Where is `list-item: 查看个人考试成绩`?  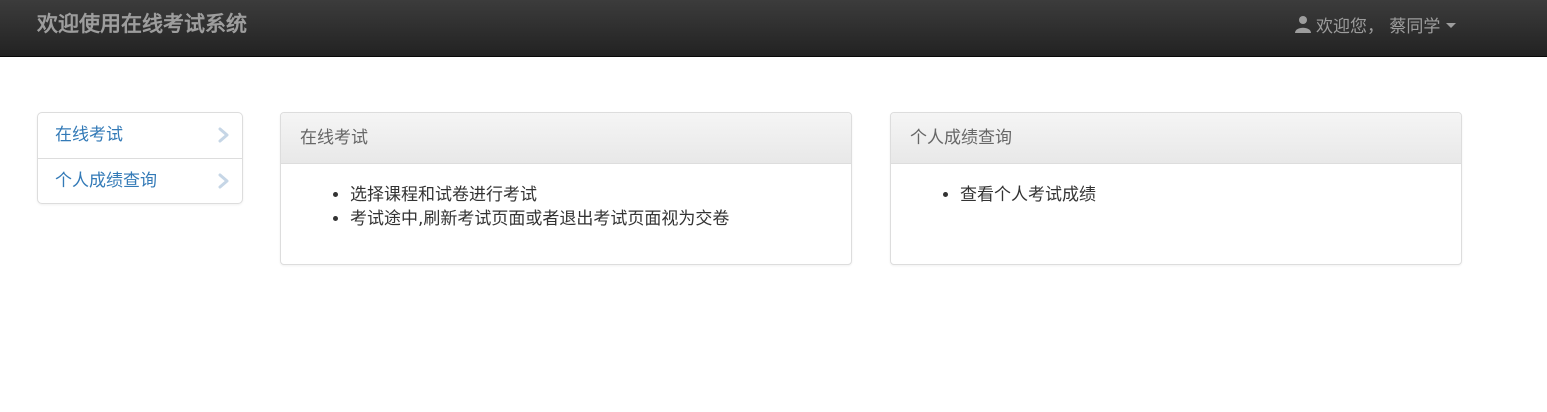
list-item: 查看个人考试成绩 is located at coordinates (1210, 195).